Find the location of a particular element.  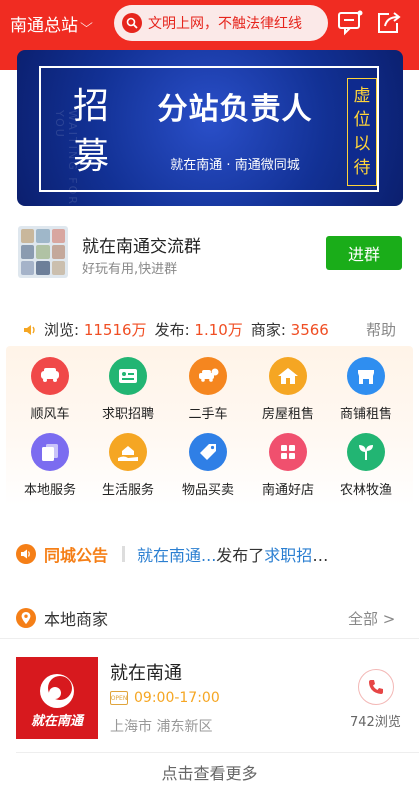

help-link: 帮助 is located at coordinates (381, 329).